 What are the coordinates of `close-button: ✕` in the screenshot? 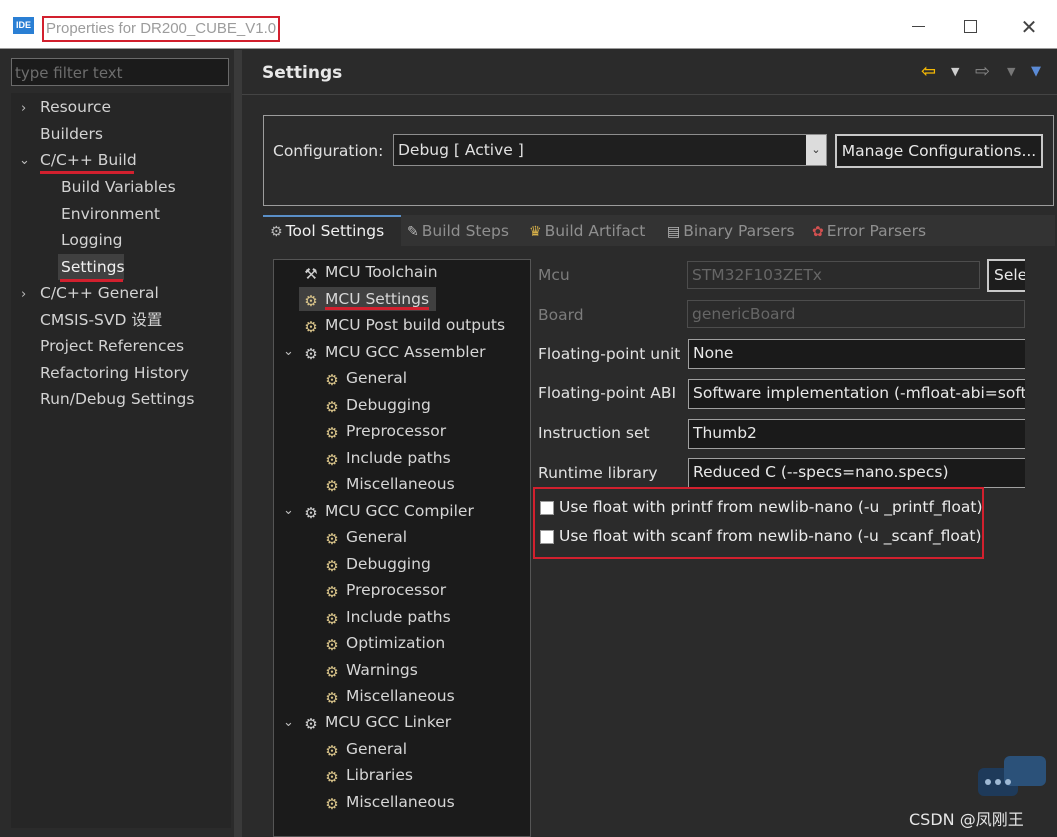 It's located at (1029, 27).